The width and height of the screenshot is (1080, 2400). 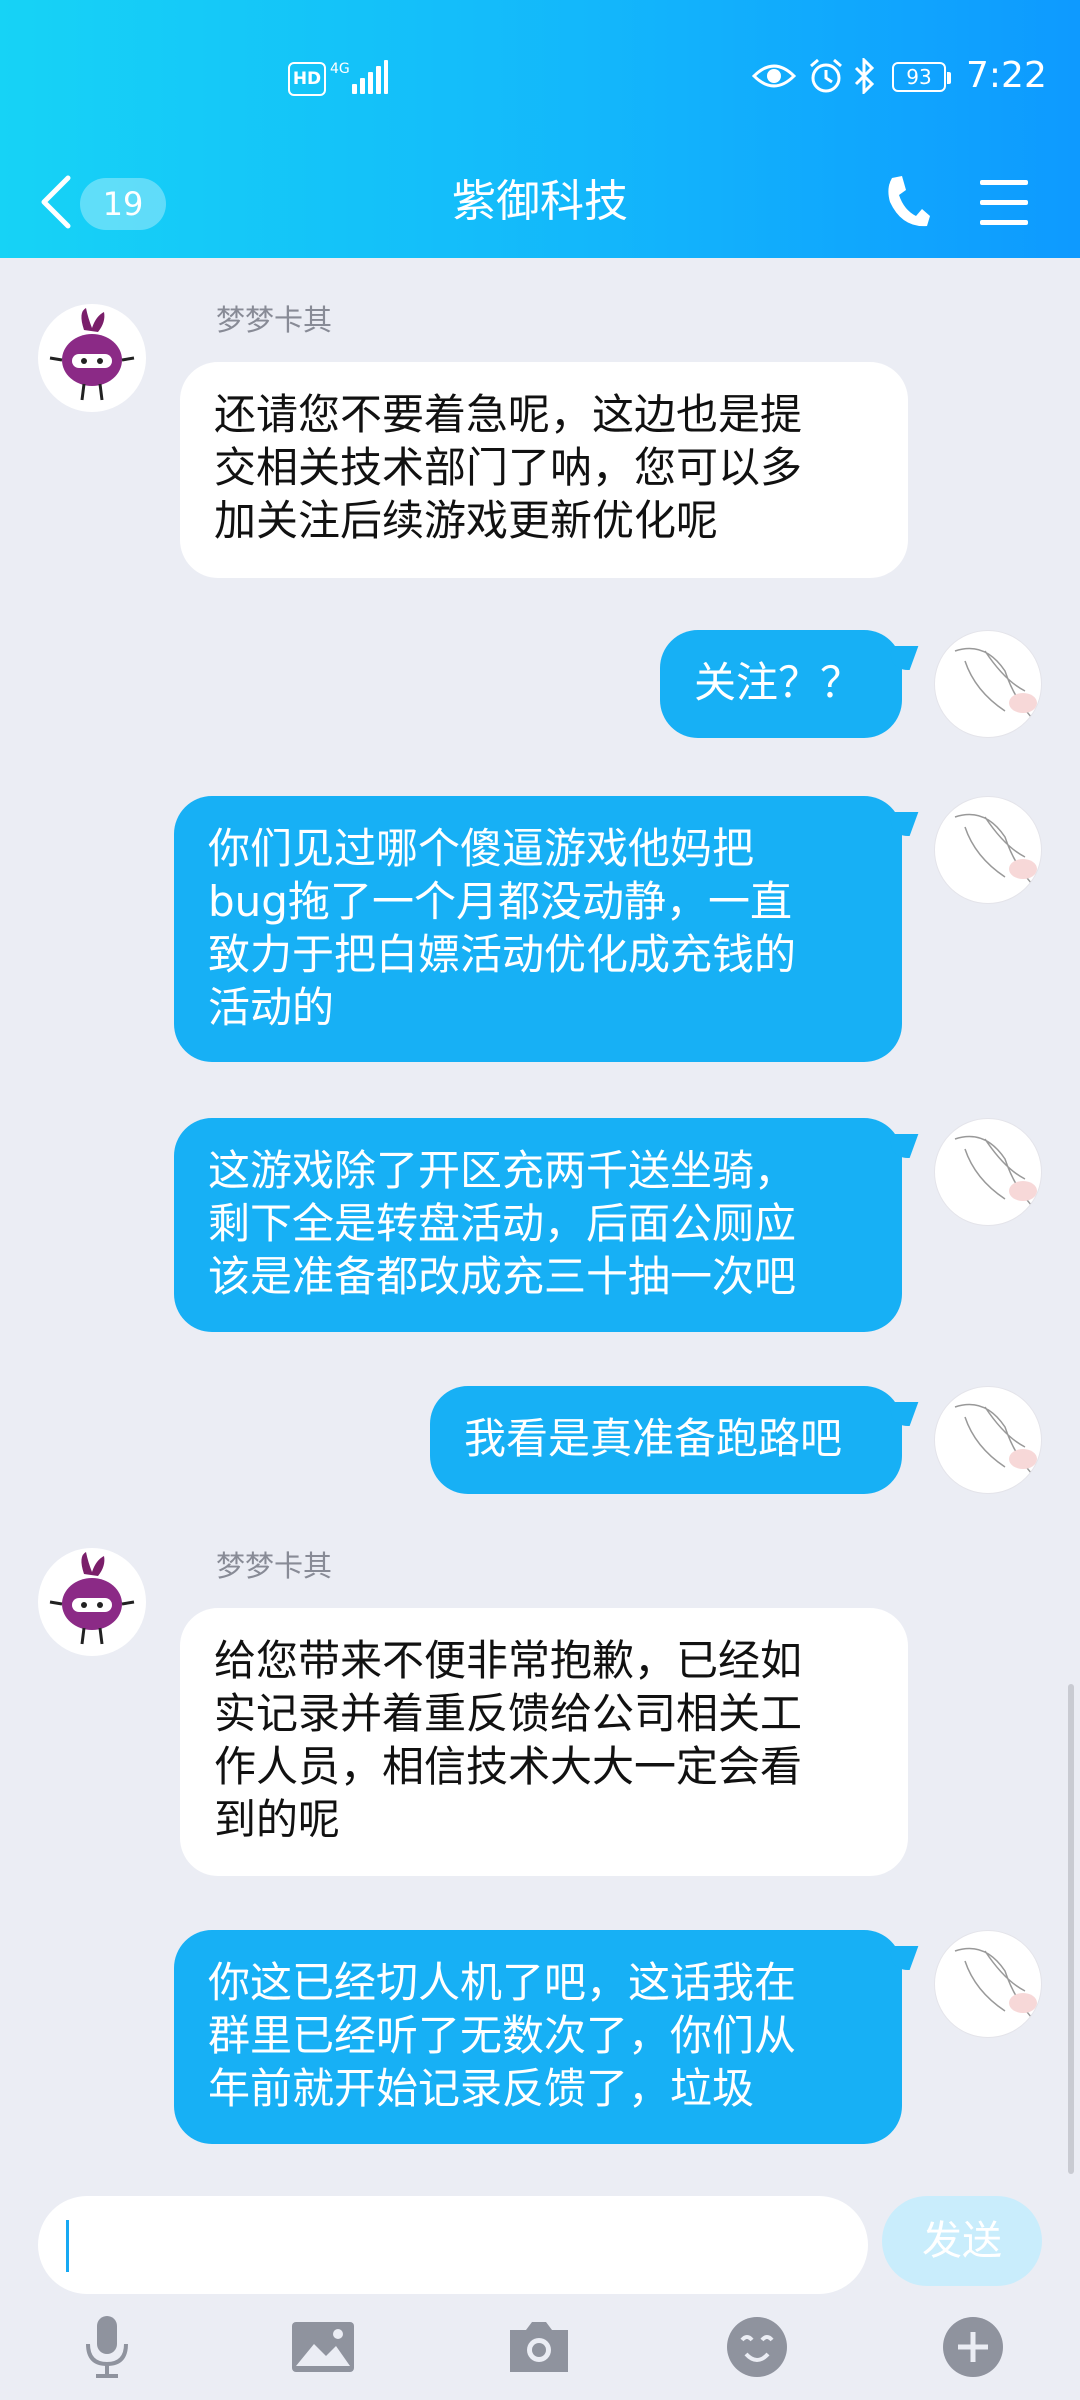 What do you see at coordinates (826, 75) in the screenshot?
I see `alarm-icon` at bounding box center [826, 75].